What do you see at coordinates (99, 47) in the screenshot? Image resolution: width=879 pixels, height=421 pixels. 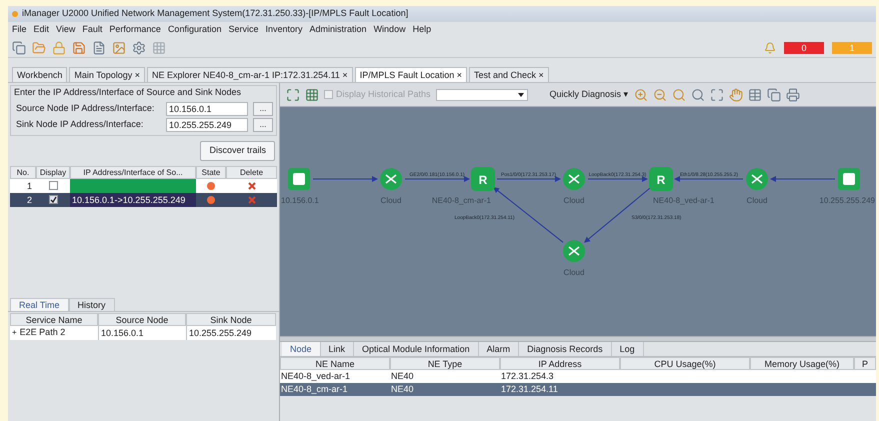 I see `document-icon` at bounding box center [99, 47].